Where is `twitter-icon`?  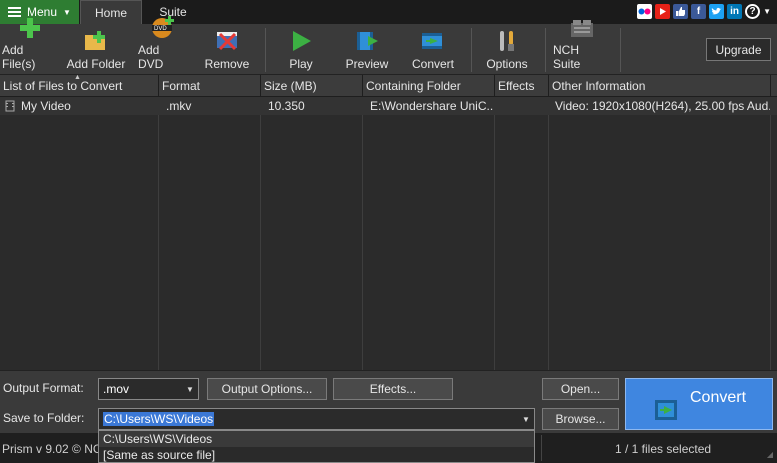
twitter-icon is located at coordinates (717, 11).